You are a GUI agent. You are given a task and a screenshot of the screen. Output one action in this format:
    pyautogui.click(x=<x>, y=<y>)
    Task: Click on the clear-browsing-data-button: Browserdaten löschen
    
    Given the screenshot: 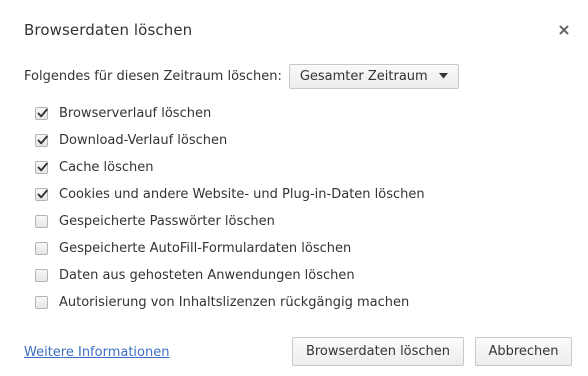 What is the action you would take?
    pyautogui.click(x=378, y=351)
    